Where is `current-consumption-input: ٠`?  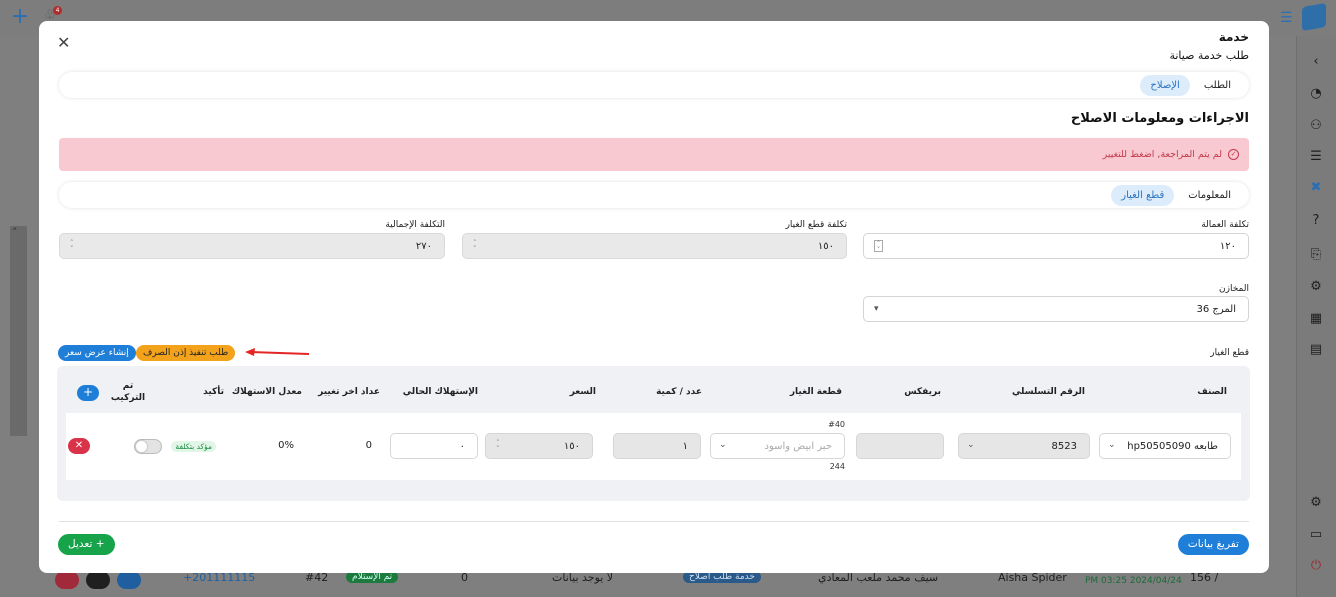 current-consumption-input: ٠ is located at coordinates (434, 446).